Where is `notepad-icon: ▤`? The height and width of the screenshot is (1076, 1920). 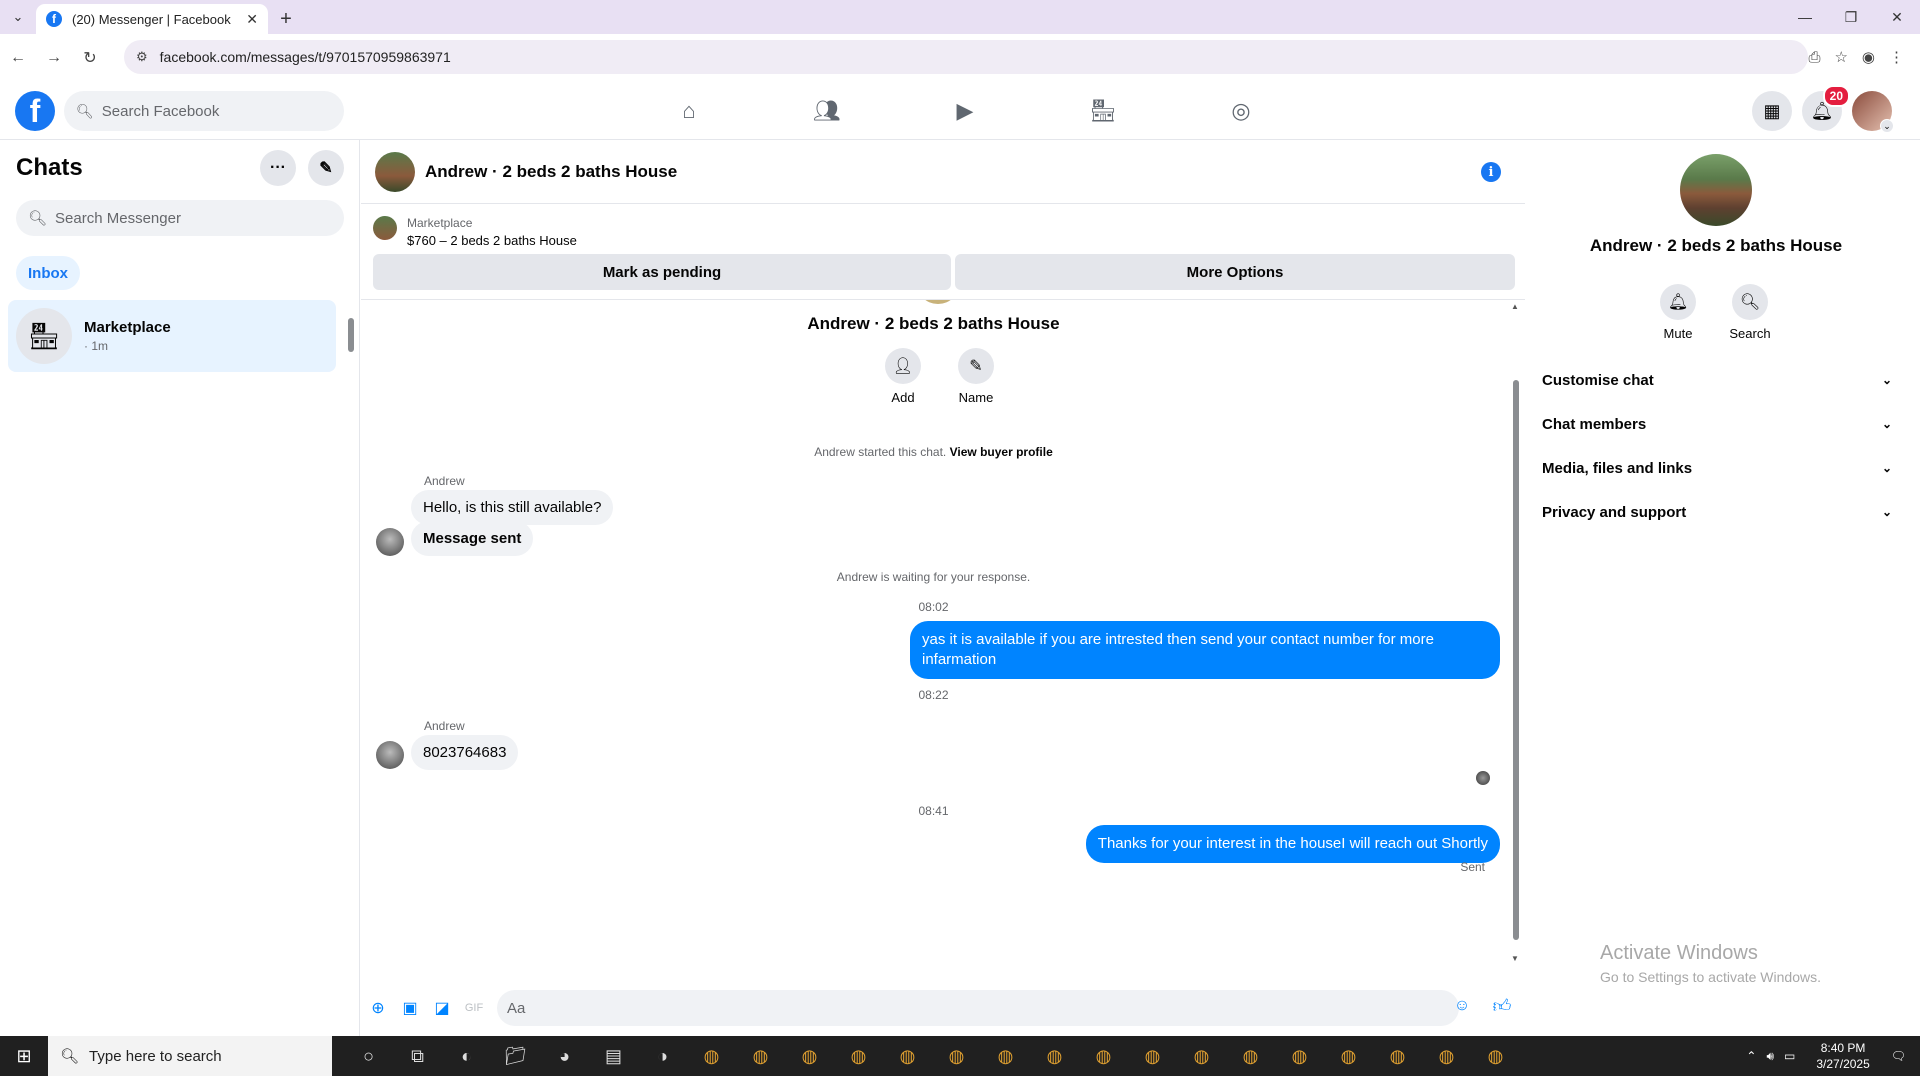
notepad-icon: ▤ is located at coordinates (613, 1056).